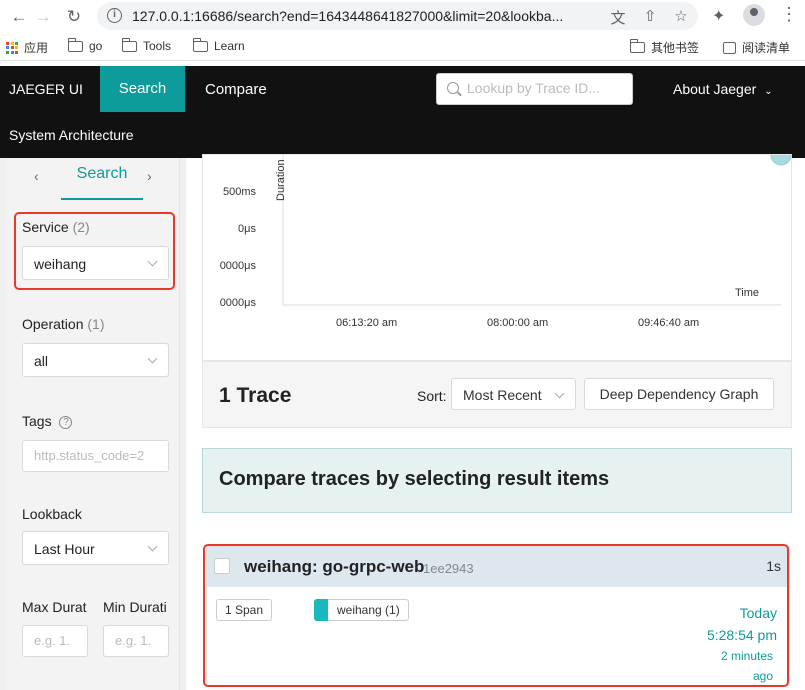  I want to click on service-badge-label: weihang (1), so click(368, 610).